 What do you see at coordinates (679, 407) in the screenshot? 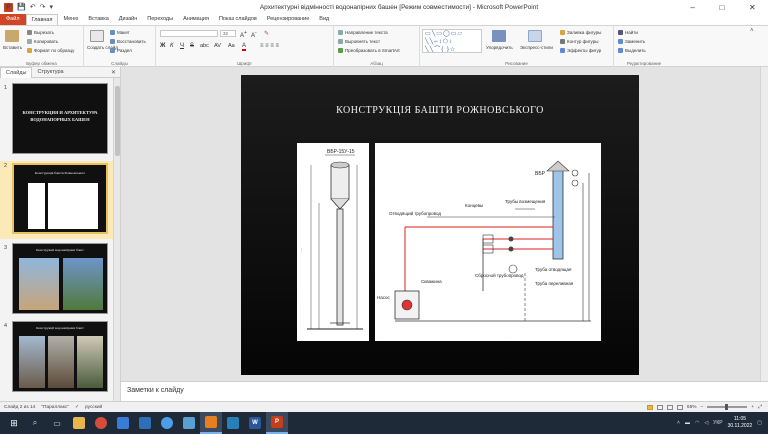
I see `slideshow-button` at bounding box center [679, 407].